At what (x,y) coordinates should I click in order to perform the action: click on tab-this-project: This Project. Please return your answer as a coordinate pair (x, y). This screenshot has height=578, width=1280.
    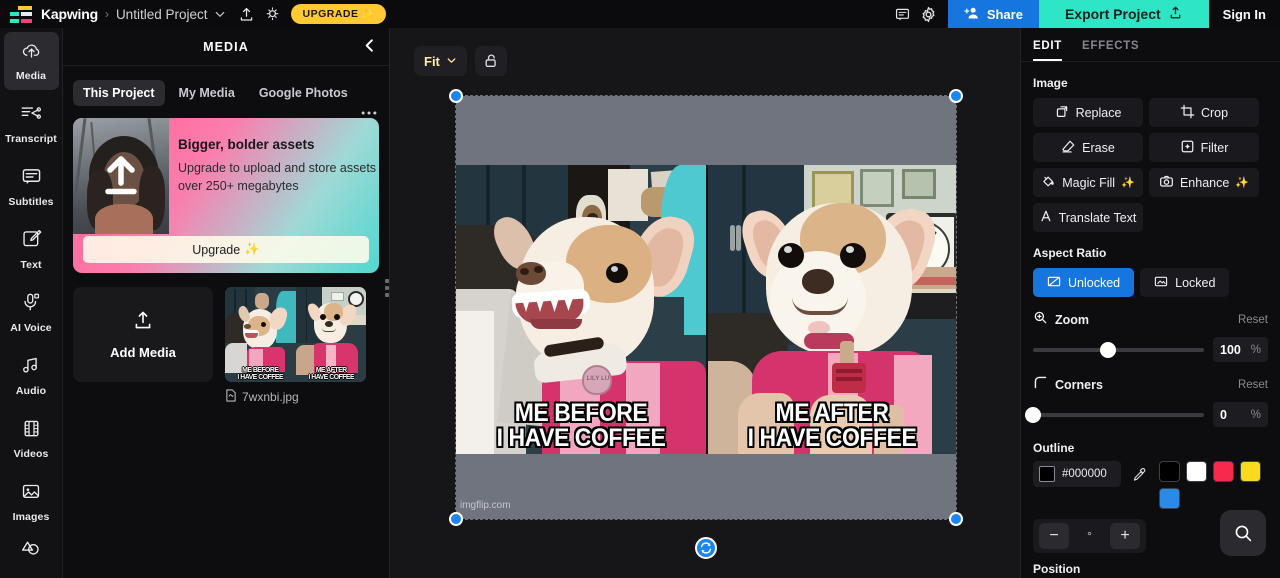
    Looking at the image, I should click on (119, 93).